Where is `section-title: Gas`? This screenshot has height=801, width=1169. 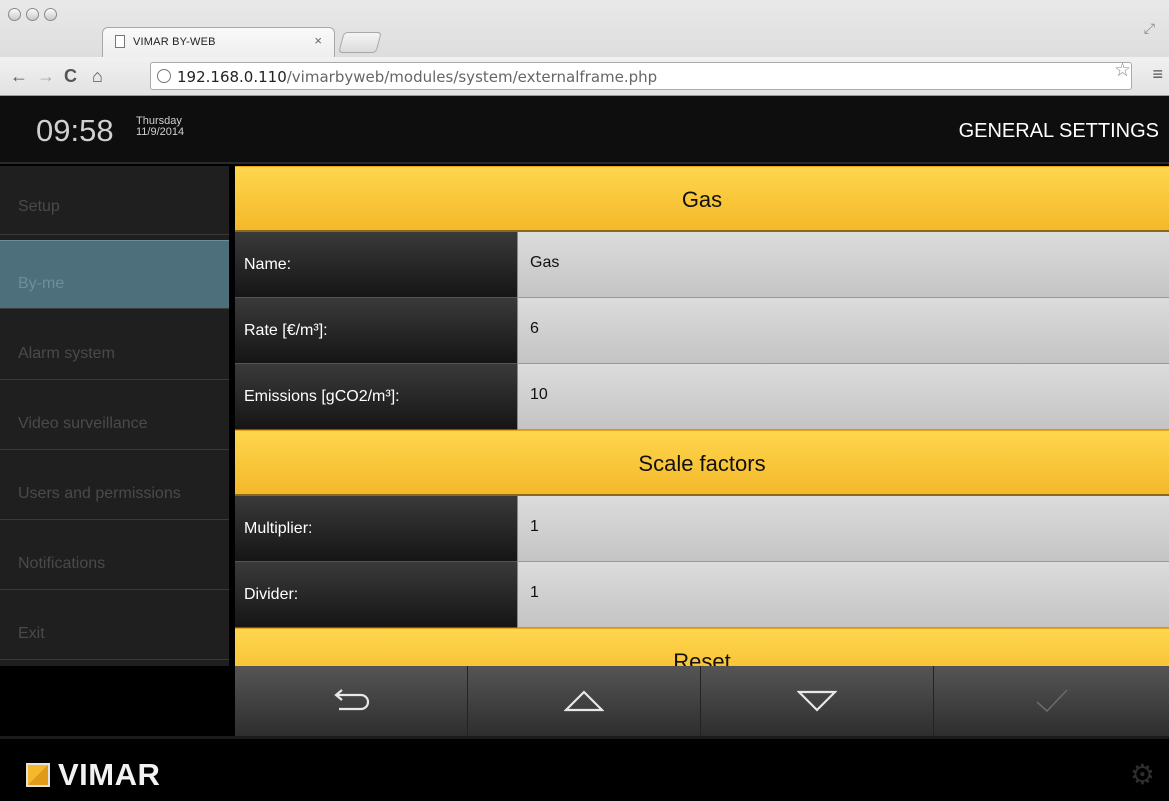
section-title: Gas is located at coordinates (702, 199).